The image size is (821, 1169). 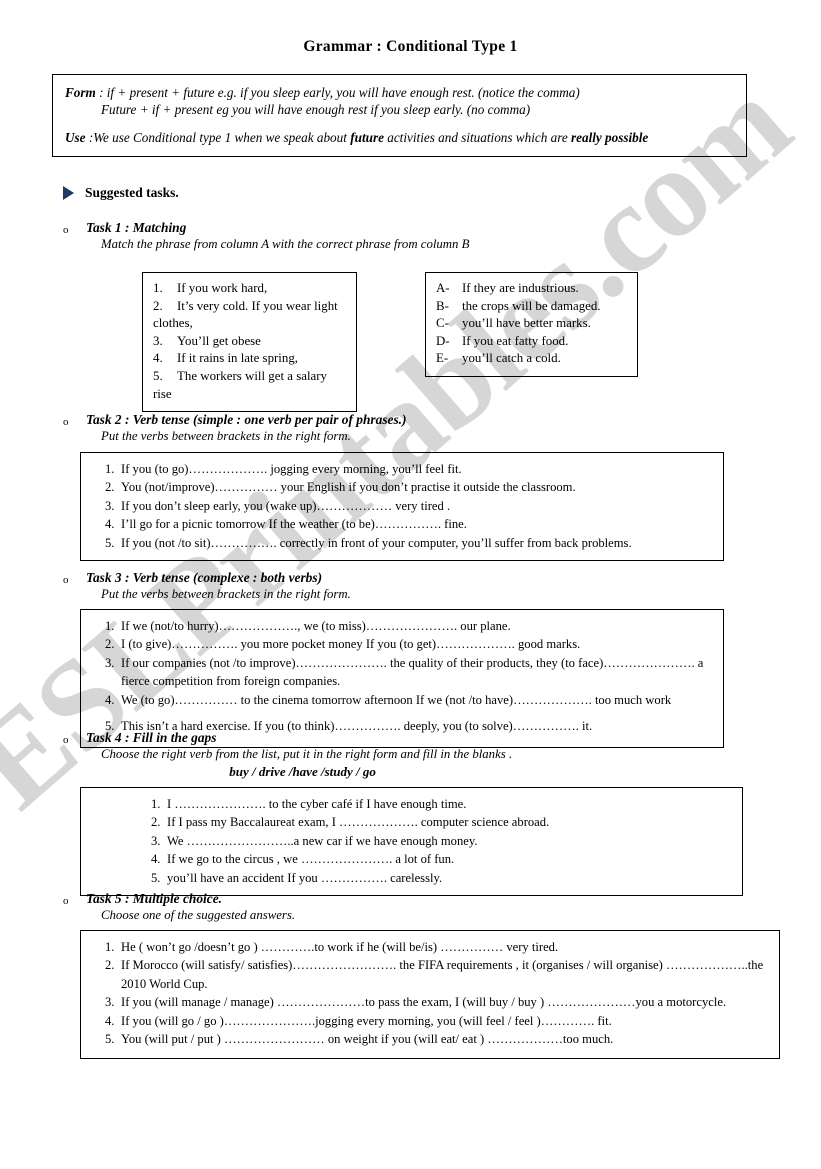 I want to click on task-4-num-2: 2., so click(x=156, y=822).